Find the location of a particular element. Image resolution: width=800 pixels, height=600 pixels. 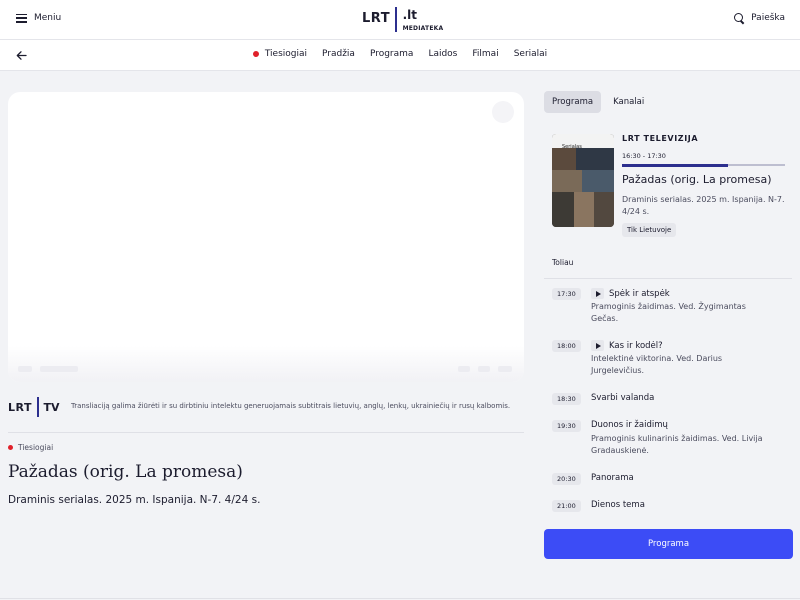

logo-divider is located at coordinates (396, 19).